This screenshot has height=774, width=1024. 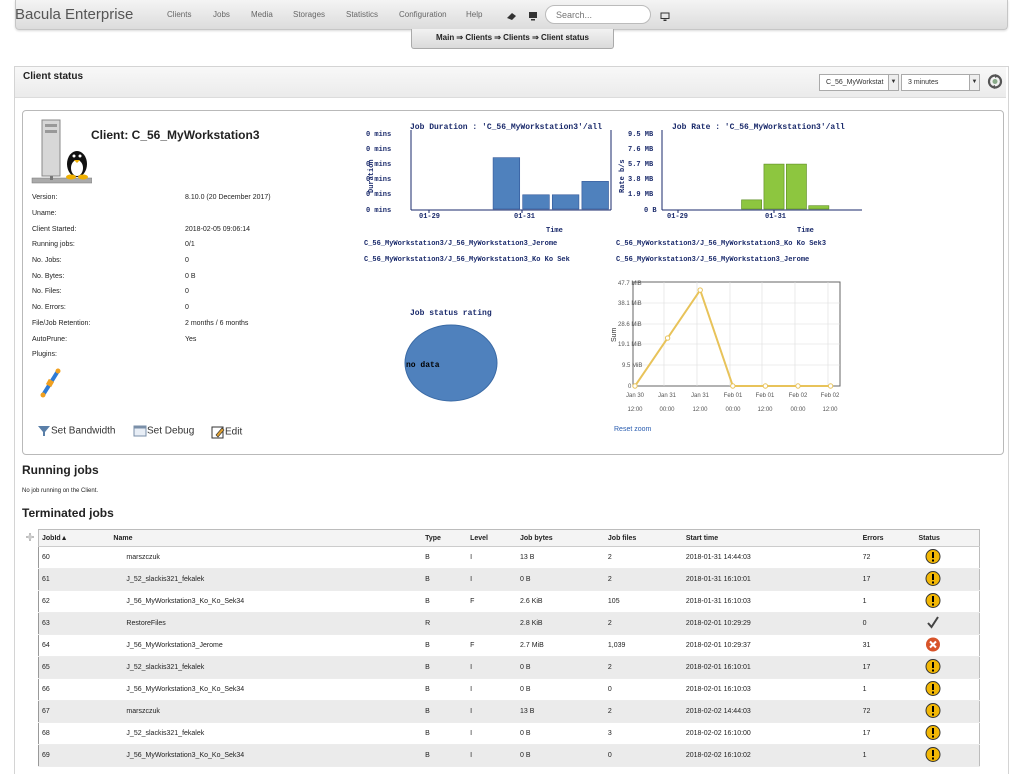 What do you see at coordinates (643, 538) in the screenshot?
I see `col-job-files: Job files` at bounding box center [643, 538].